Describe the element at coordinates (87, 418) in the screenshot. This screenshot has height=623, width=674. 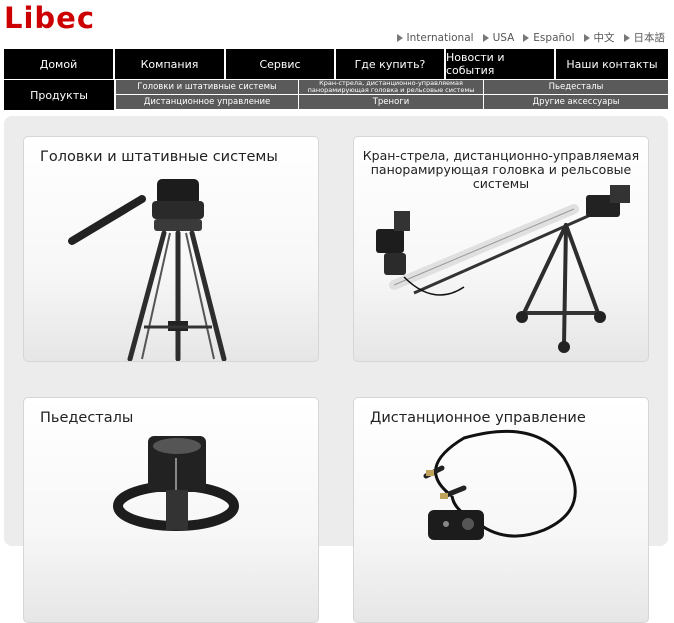
I see `card-title: Пьедесталы` at that location.